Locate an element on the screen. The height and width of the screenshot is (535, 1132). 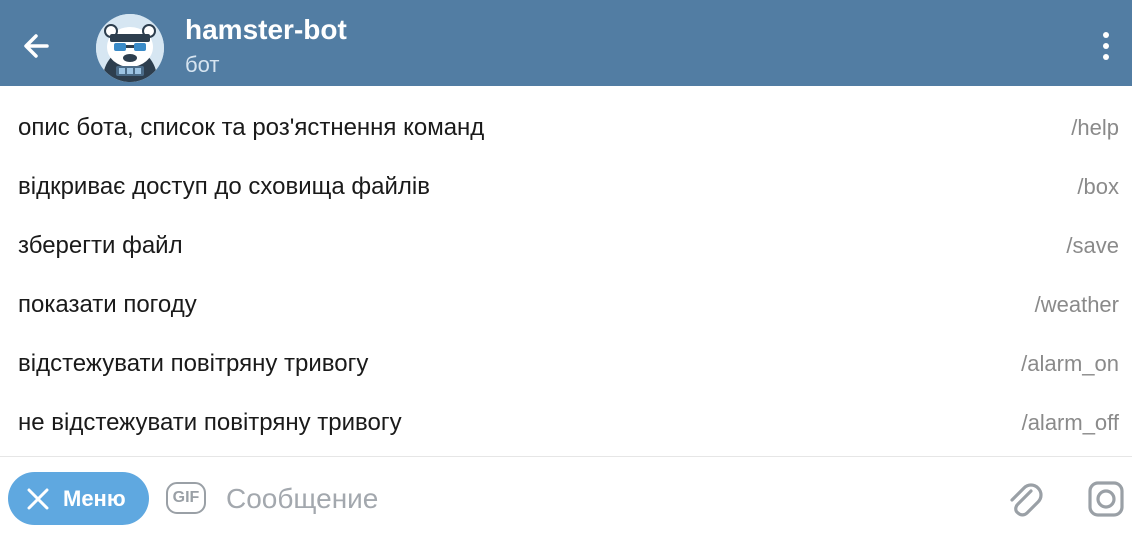
command-name: /weather is located at coordinates (1076, 304).